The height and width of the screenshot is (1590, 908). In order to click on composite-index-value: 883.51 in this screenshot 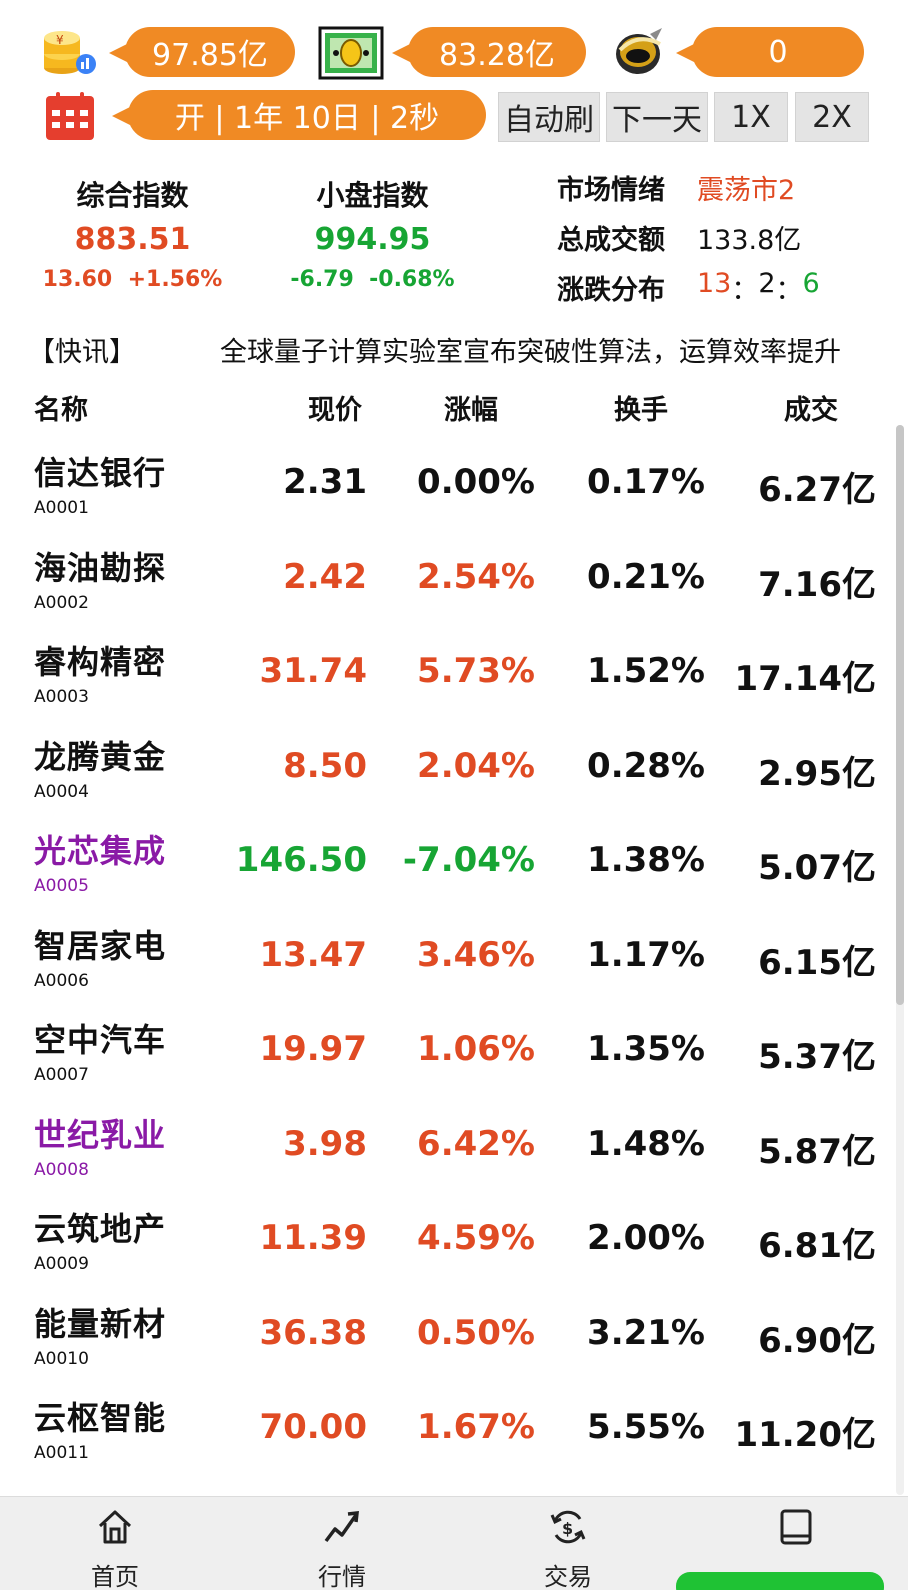, I will do `click(132, 239)`.